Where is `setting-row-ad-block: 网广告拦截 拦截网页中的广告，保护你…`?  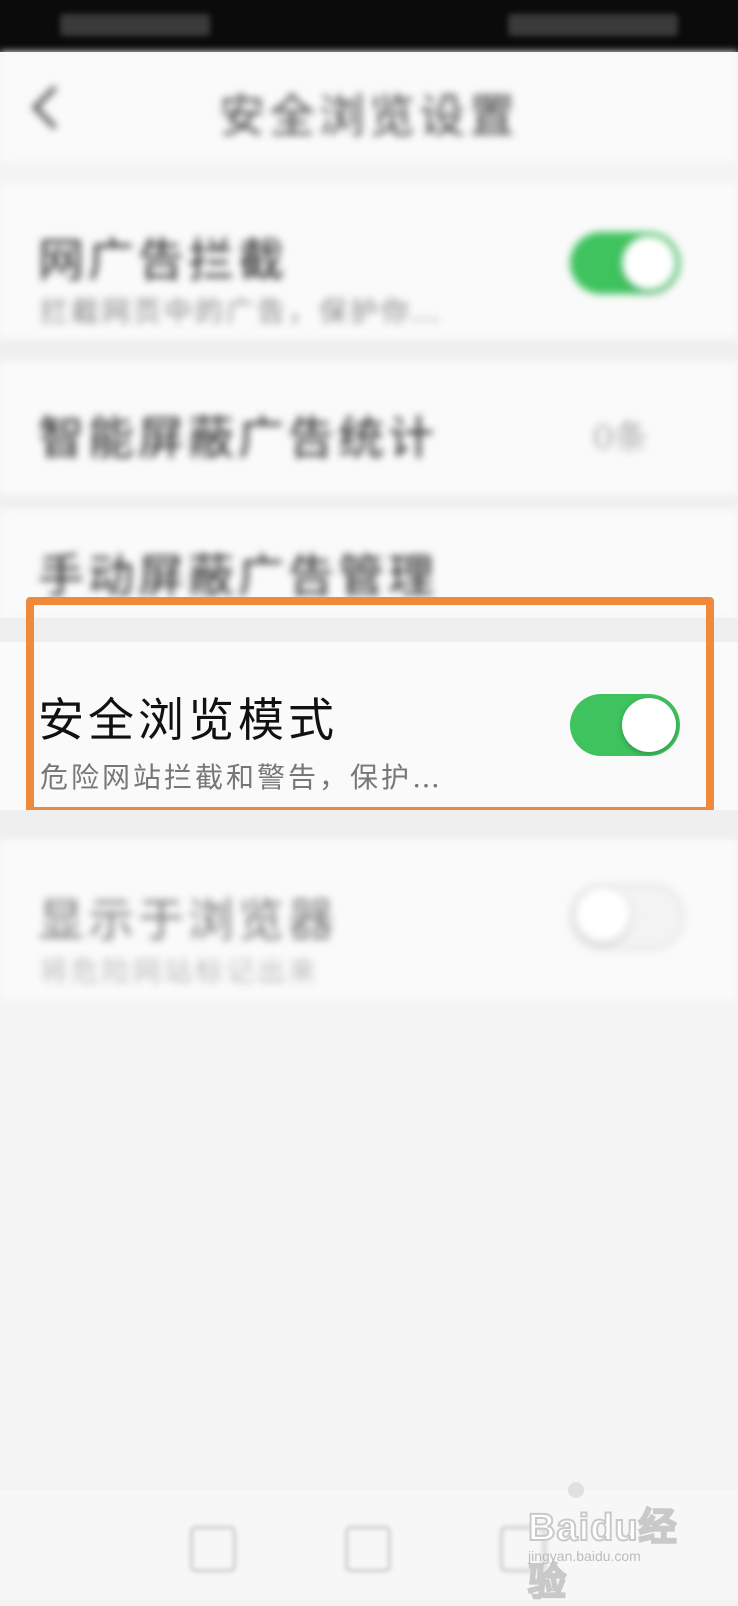
setting-row-ad-block: 网广告拦截 拦截网页中的广告，保护你… is located at coordinates (369, 262).